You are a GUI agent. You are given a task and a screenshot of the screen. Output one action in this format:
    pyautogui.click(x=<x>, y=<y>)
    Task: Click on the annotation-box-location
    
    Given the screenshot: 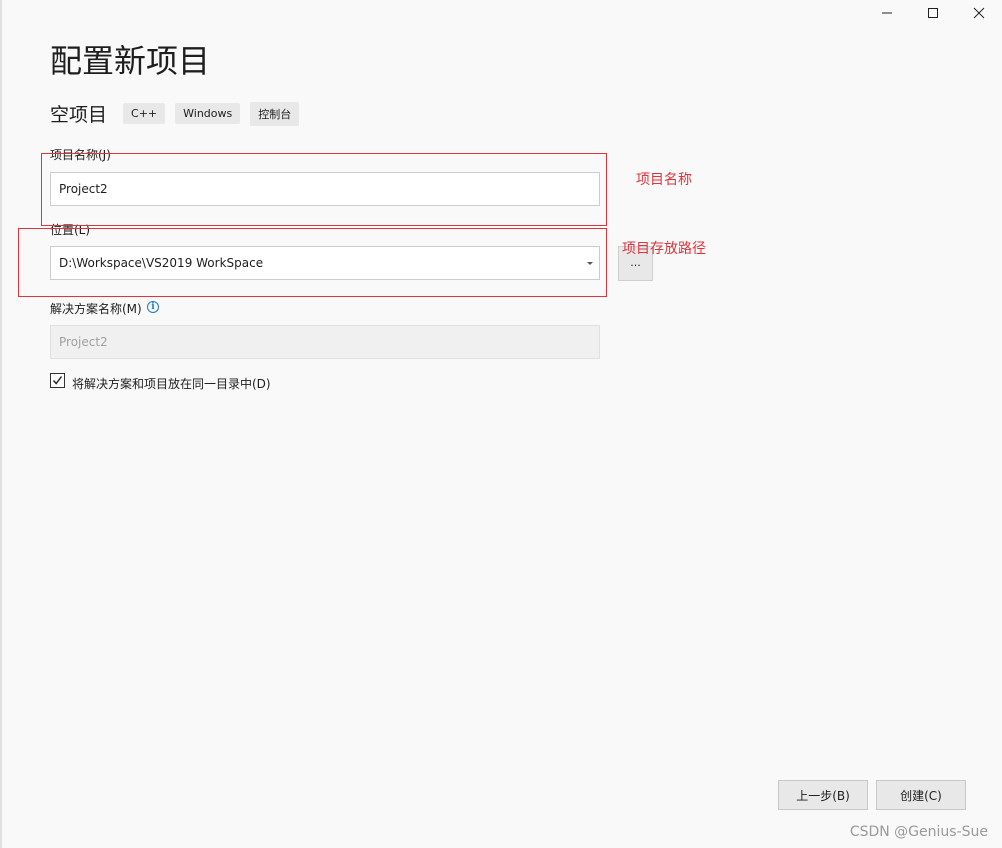 What is the action you would take?
    pyautogui.click(x=312, y=262)
    